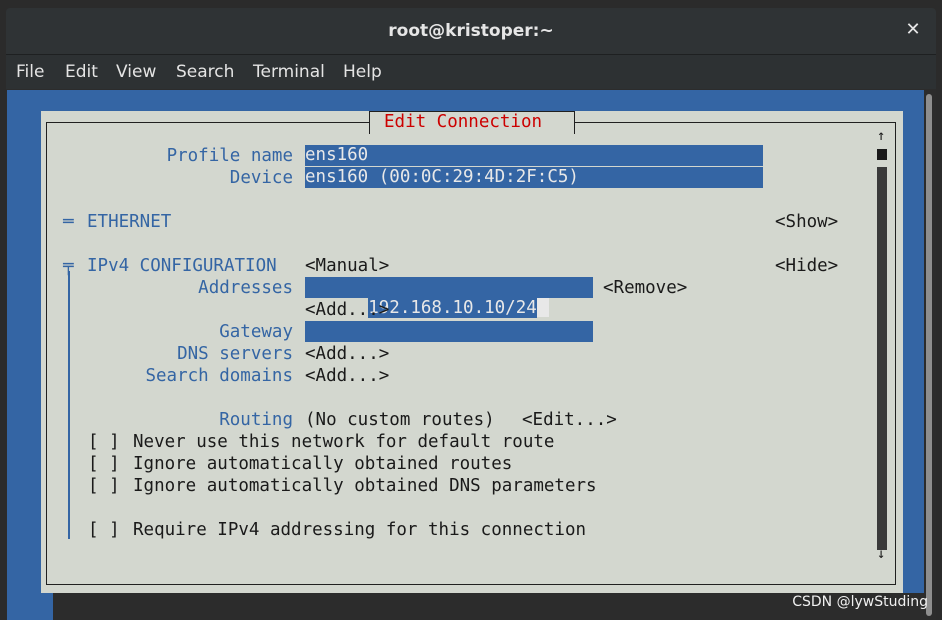  I want to click on dialog-title: Edit Connection, so click(463, 122).